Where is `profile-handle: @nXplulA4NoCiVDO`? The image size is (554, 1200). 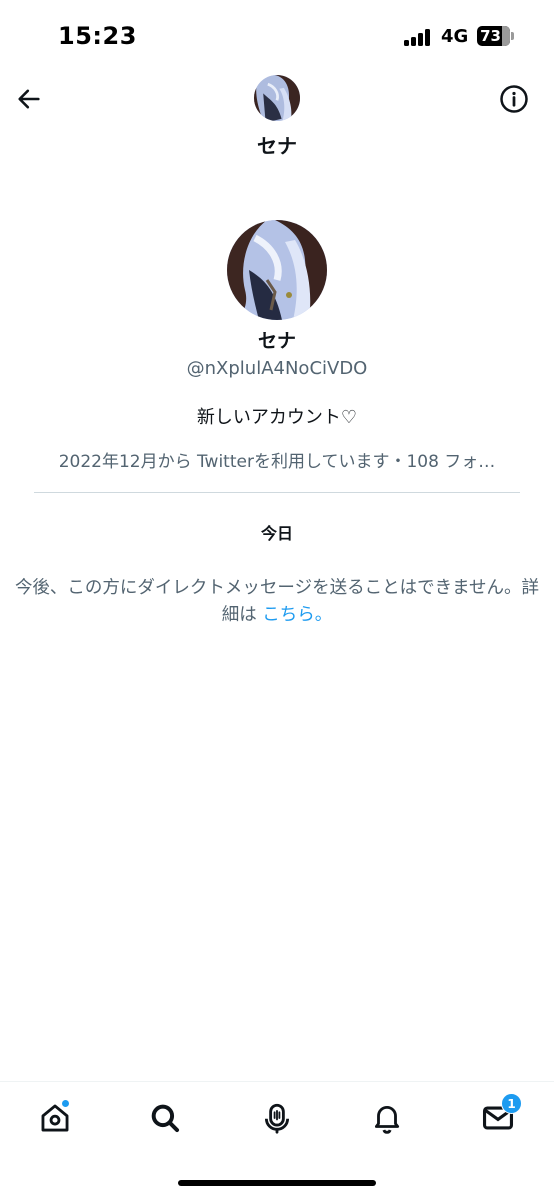 profile-handle: @nXplulA4NoCiVDO is located at coordinates (277, 368).